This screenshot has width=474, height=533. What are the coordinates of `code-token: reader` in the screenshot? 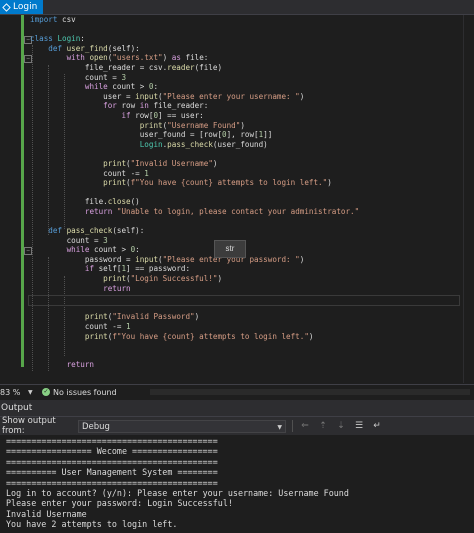 It's located at (181, 67).